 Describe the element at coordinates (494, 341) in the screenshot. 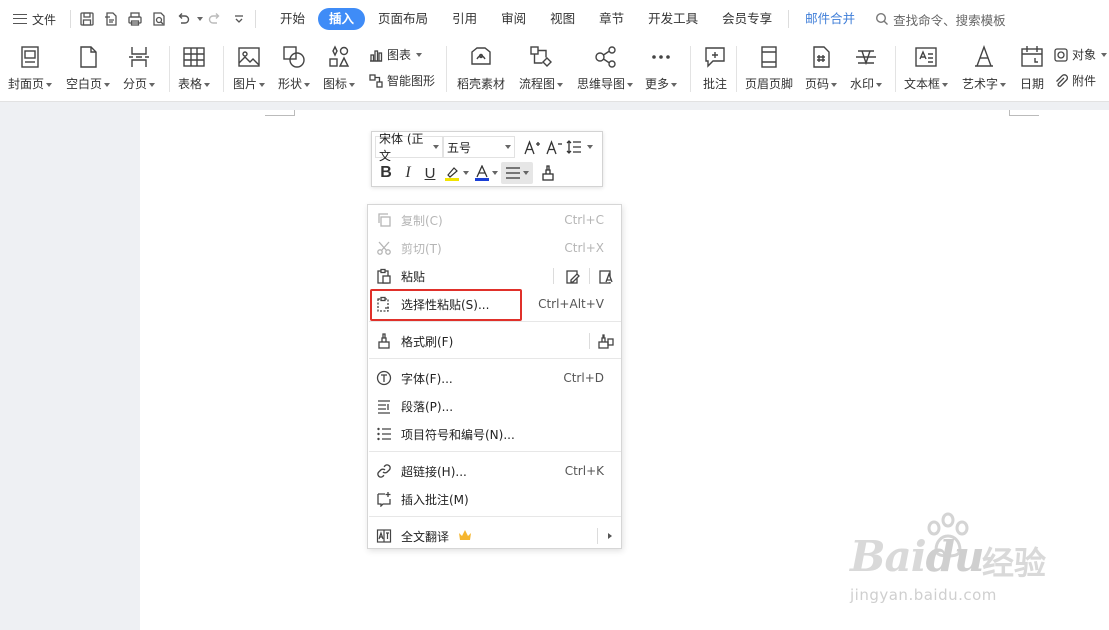

I see `menu-item-format-painter: 格式刷(F)` at that location.